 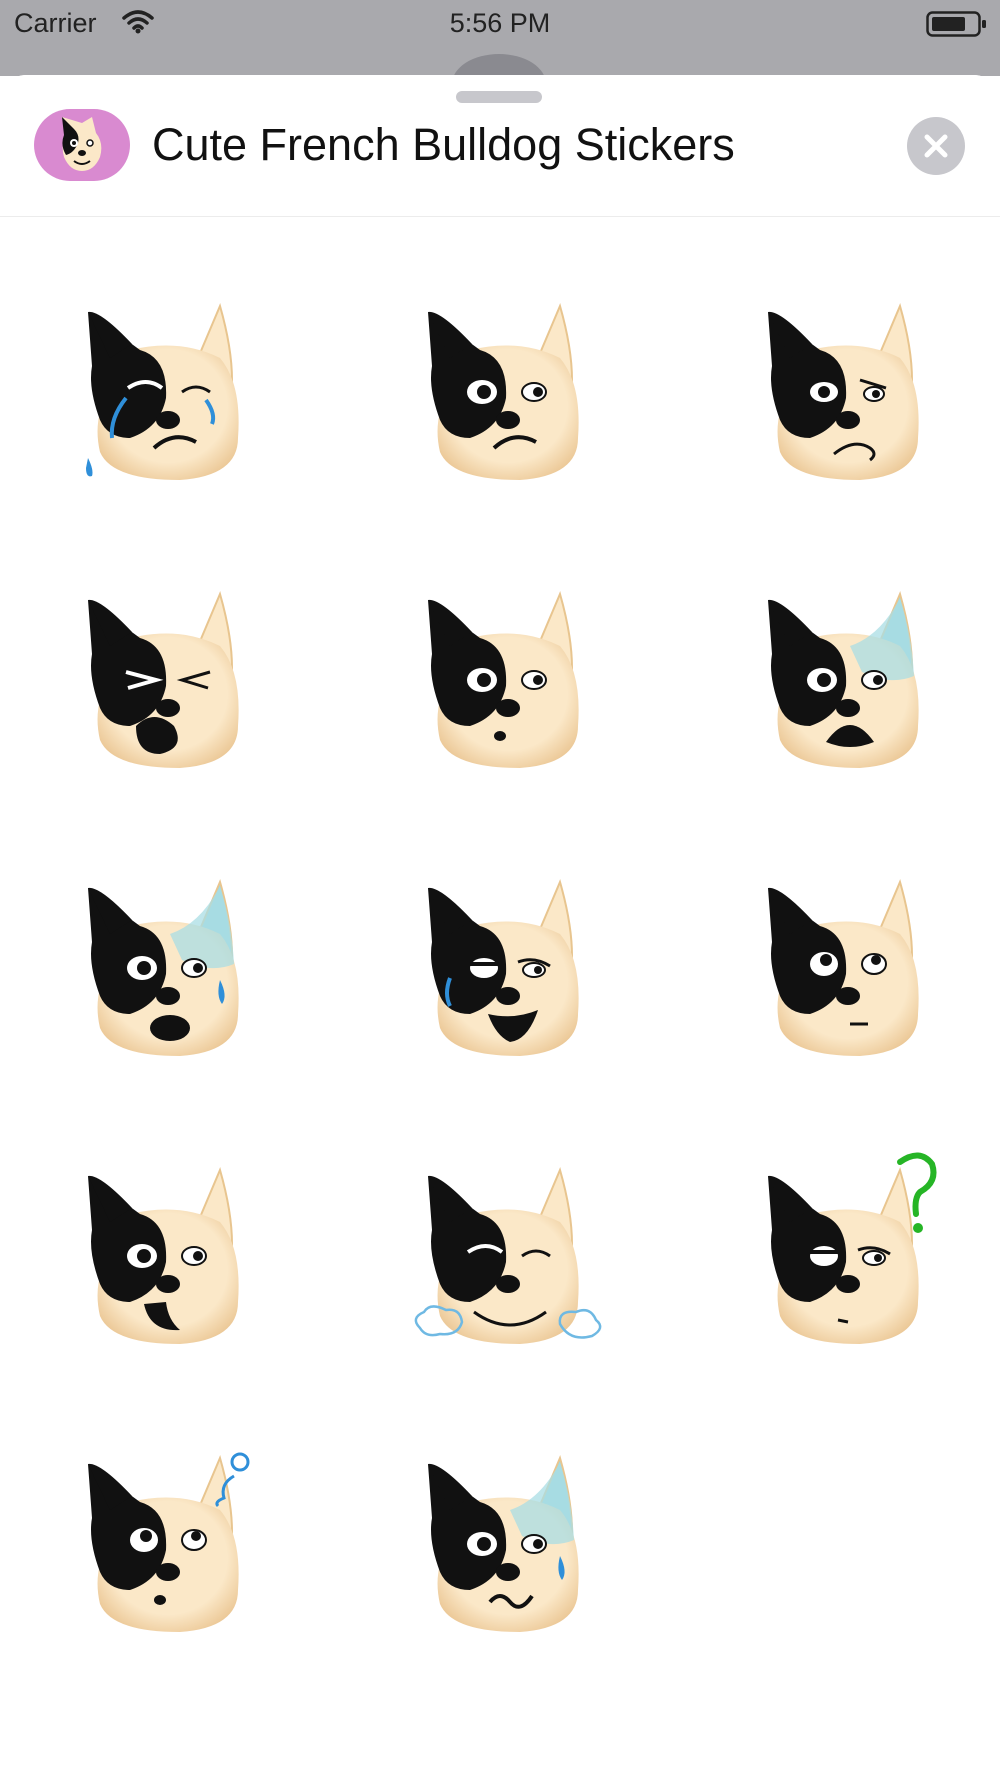 I want to click on bulldog-sticker-confused, so click(x=850, y=1252).